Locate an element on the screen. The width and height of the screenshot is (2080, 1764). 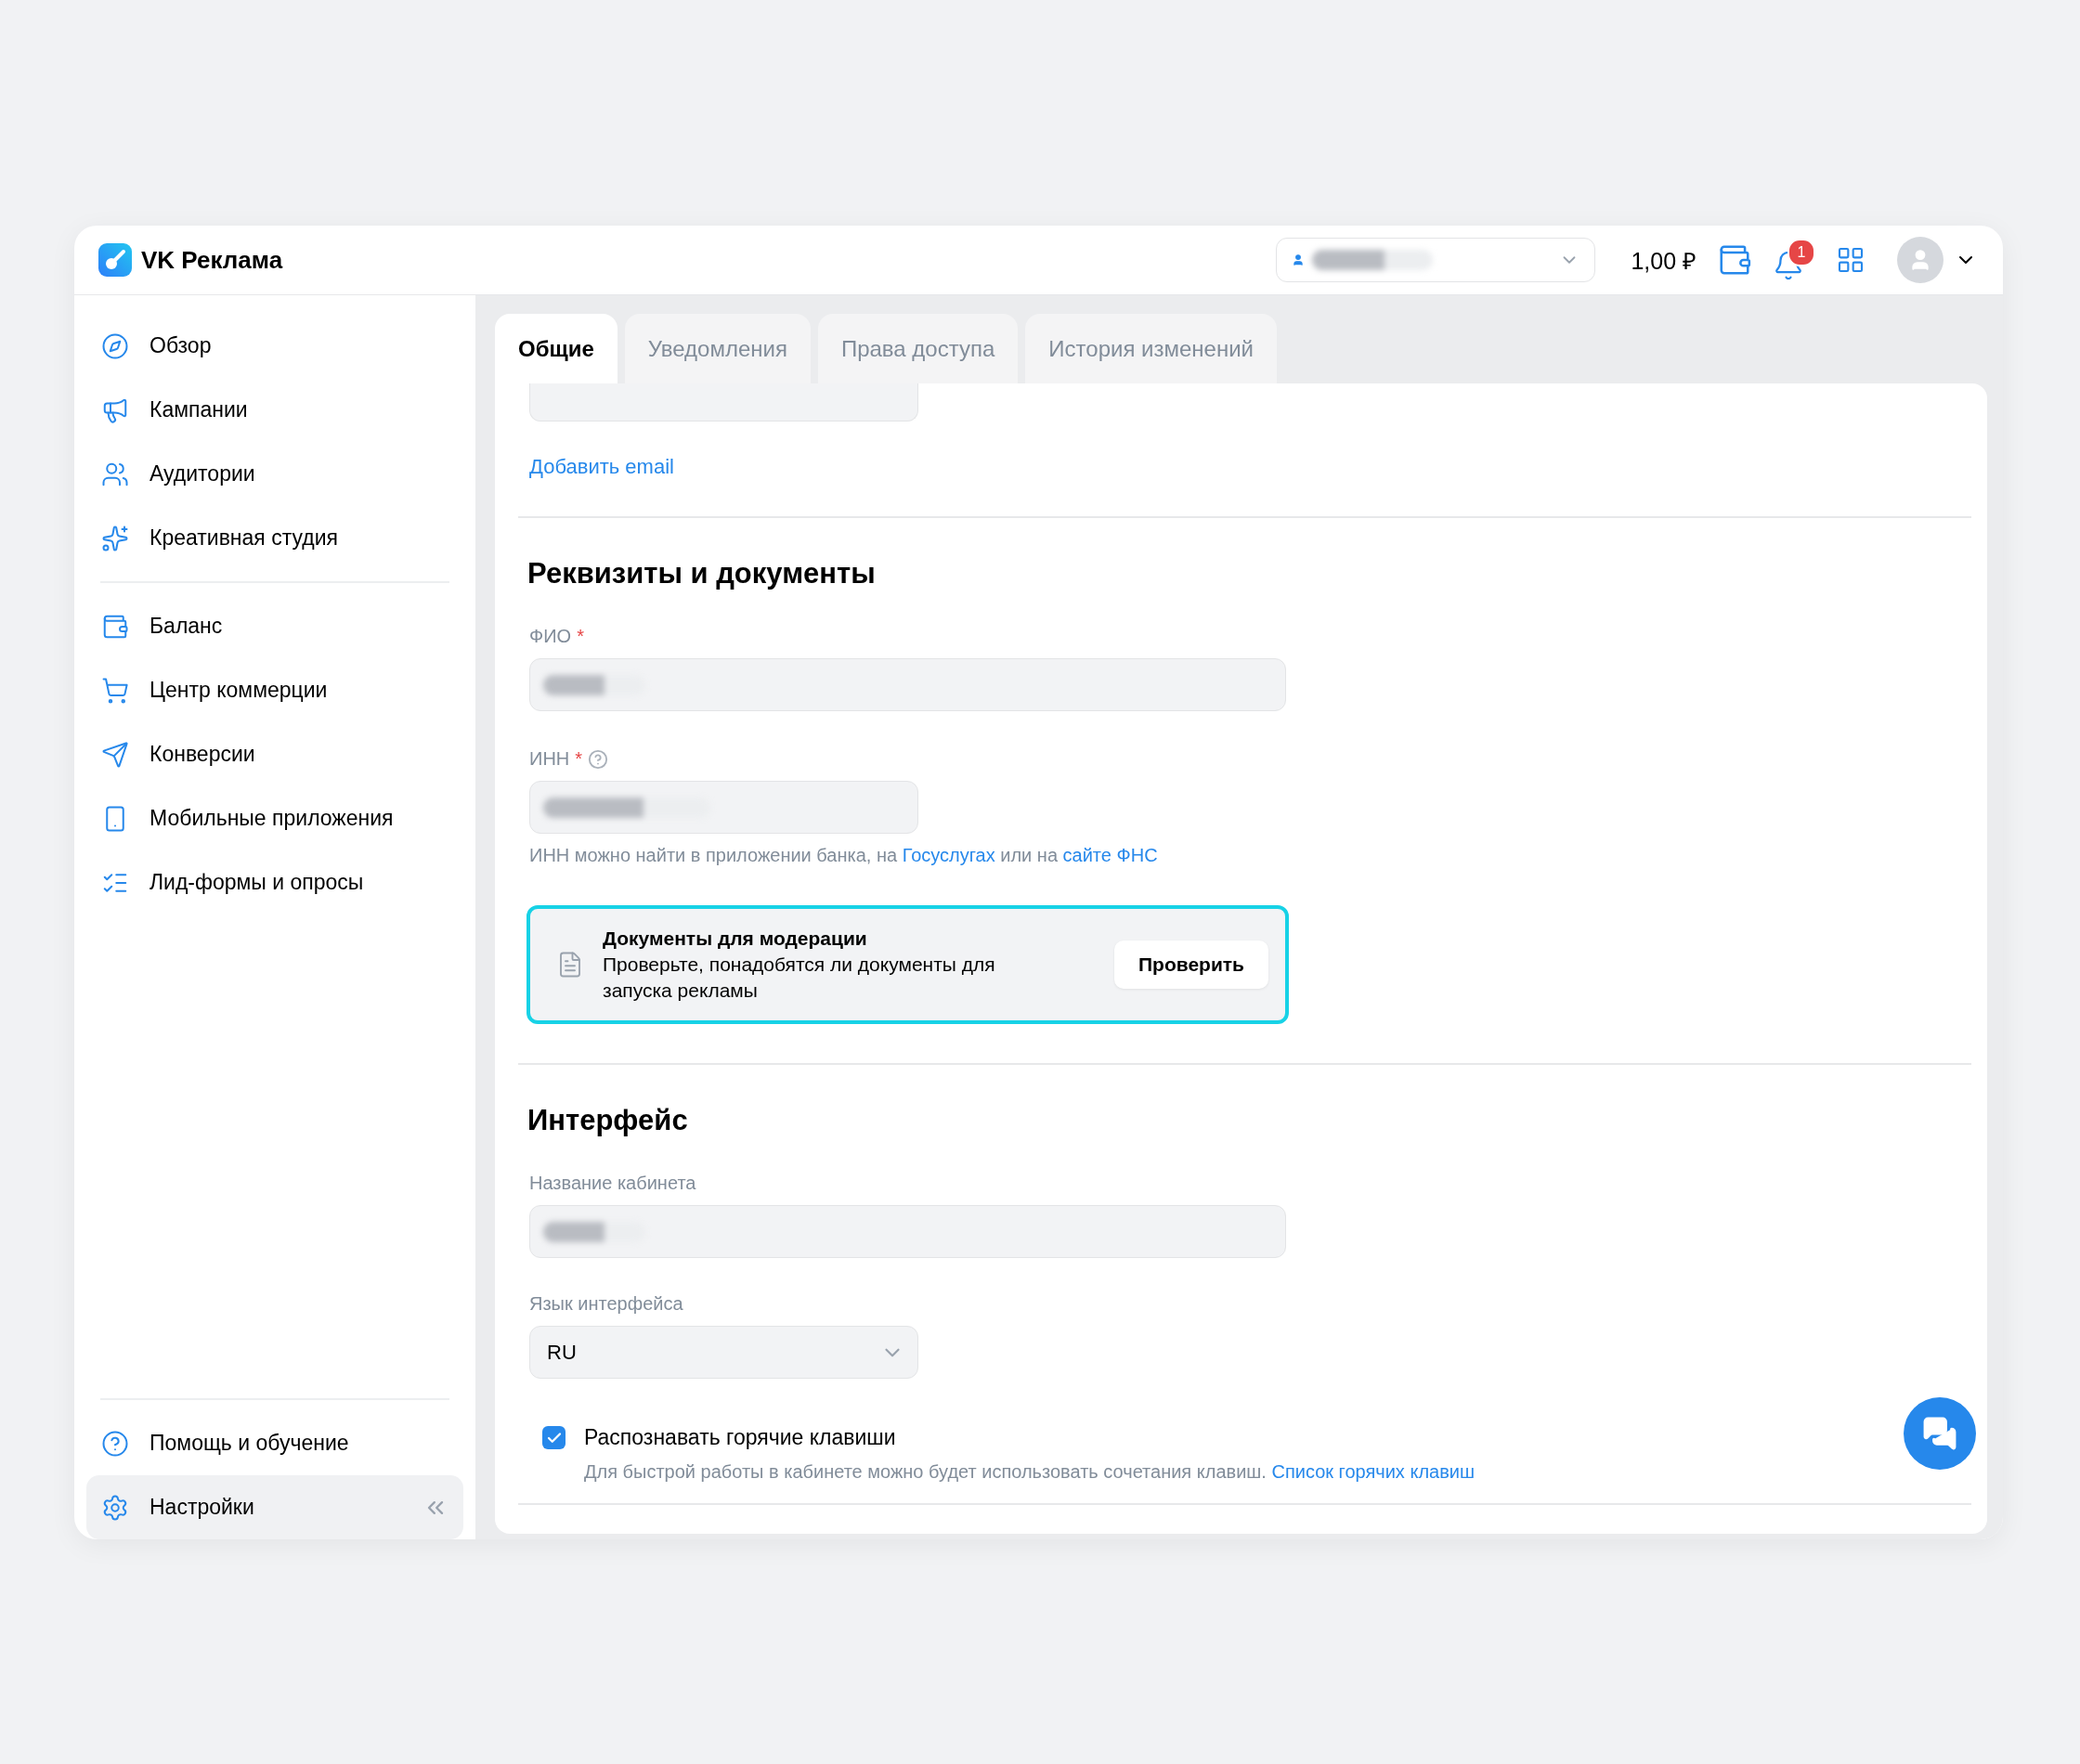
hint-text: ИНН можно найти в приложении банка, на Госуслугах или на сайте ФНС is located at coordinates (843, 855).